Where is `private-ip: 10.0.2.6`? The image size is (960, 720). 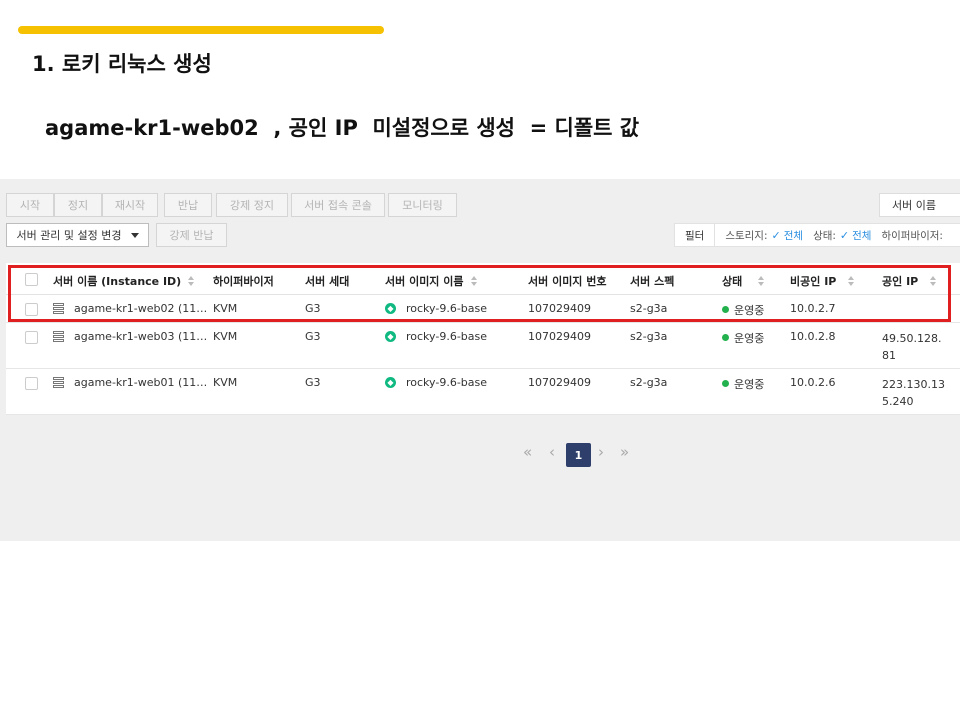 private-ip: 10.0.2.6 is located at coordinates (813, 382).